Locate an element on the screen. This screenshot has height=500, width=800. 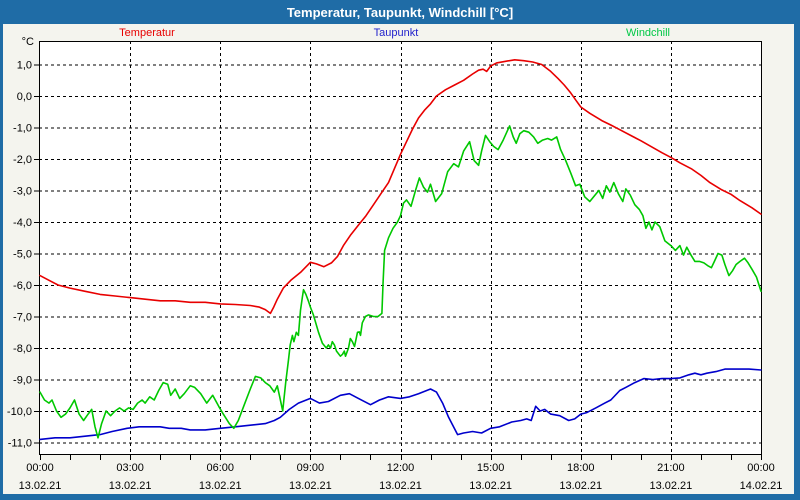
svg-text: -9,0 is located at coordinates (22, 381).